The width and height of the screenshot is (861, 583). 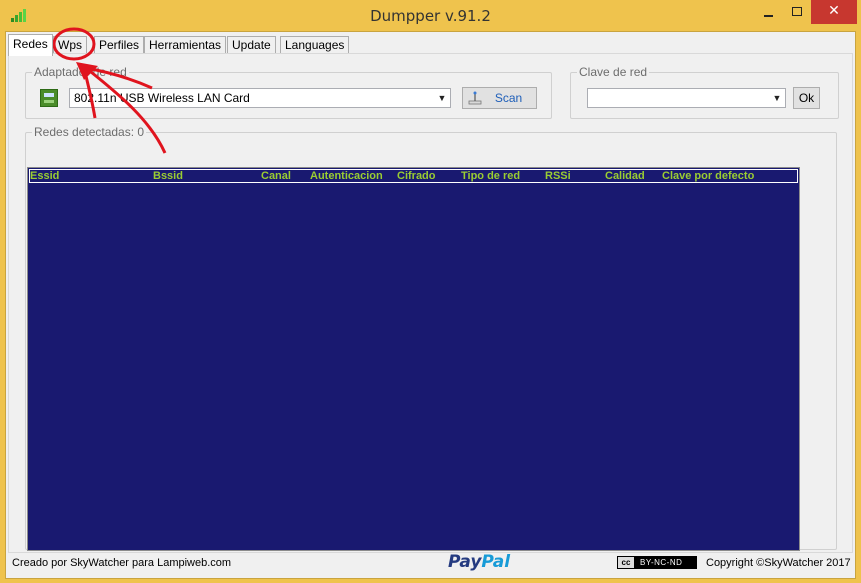 I want to click on column-header-cifrado: Cifrado, so click(x=416, y=176).